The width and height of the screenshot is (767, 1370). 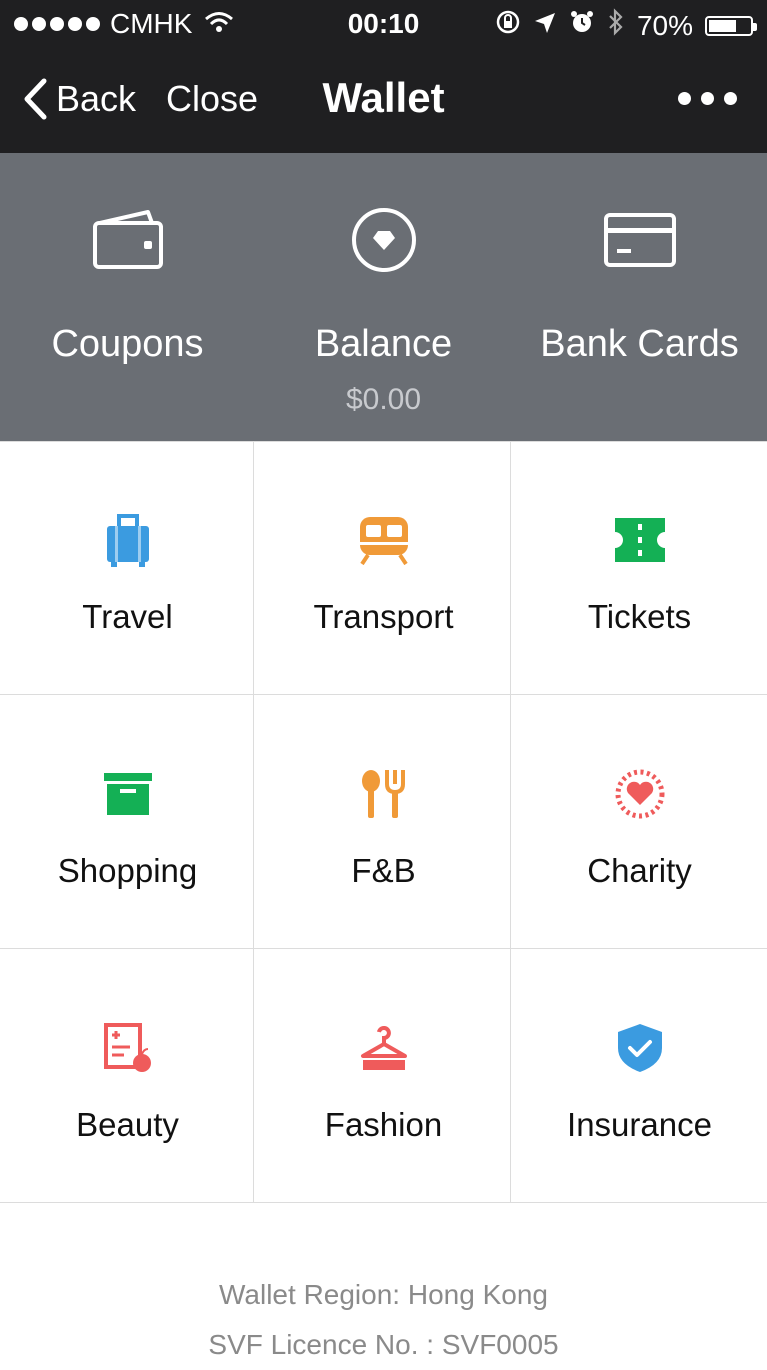 I want to click on beauty-icon, so click(x=127, y=1048).